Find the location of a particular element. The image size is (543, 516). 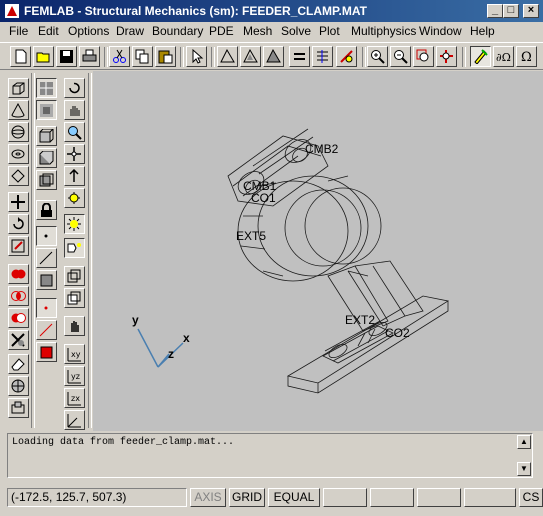

zoom-extents-button is located at coordinates (446, 56).